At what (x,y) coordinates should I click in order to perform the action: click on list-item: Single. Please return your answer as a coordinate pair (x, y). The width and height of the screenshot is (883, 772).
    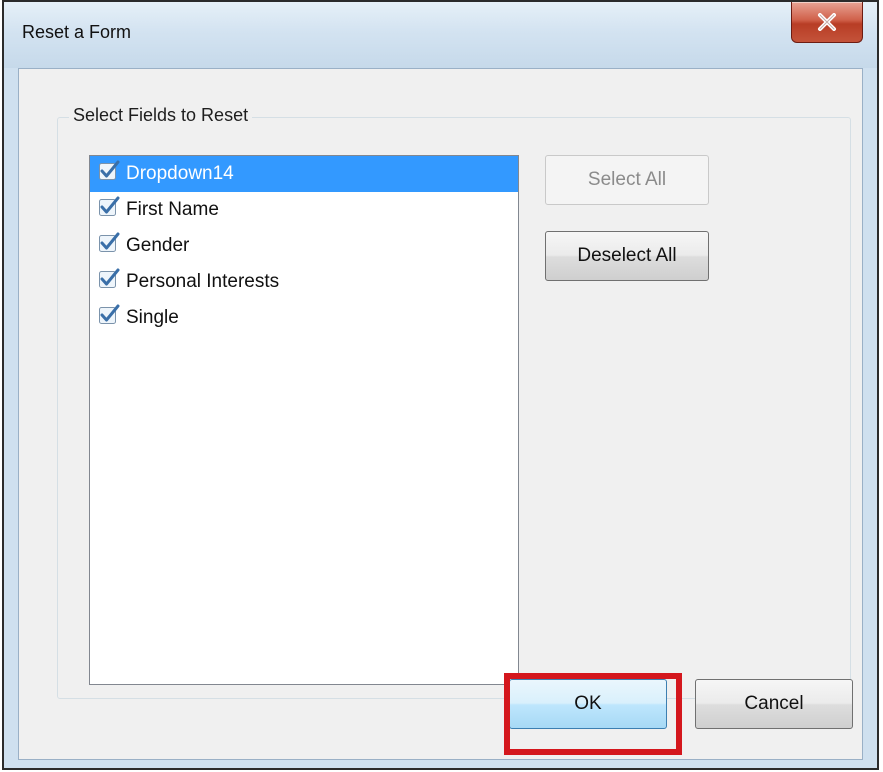
    Looking at the image, I should click on (304, 318).